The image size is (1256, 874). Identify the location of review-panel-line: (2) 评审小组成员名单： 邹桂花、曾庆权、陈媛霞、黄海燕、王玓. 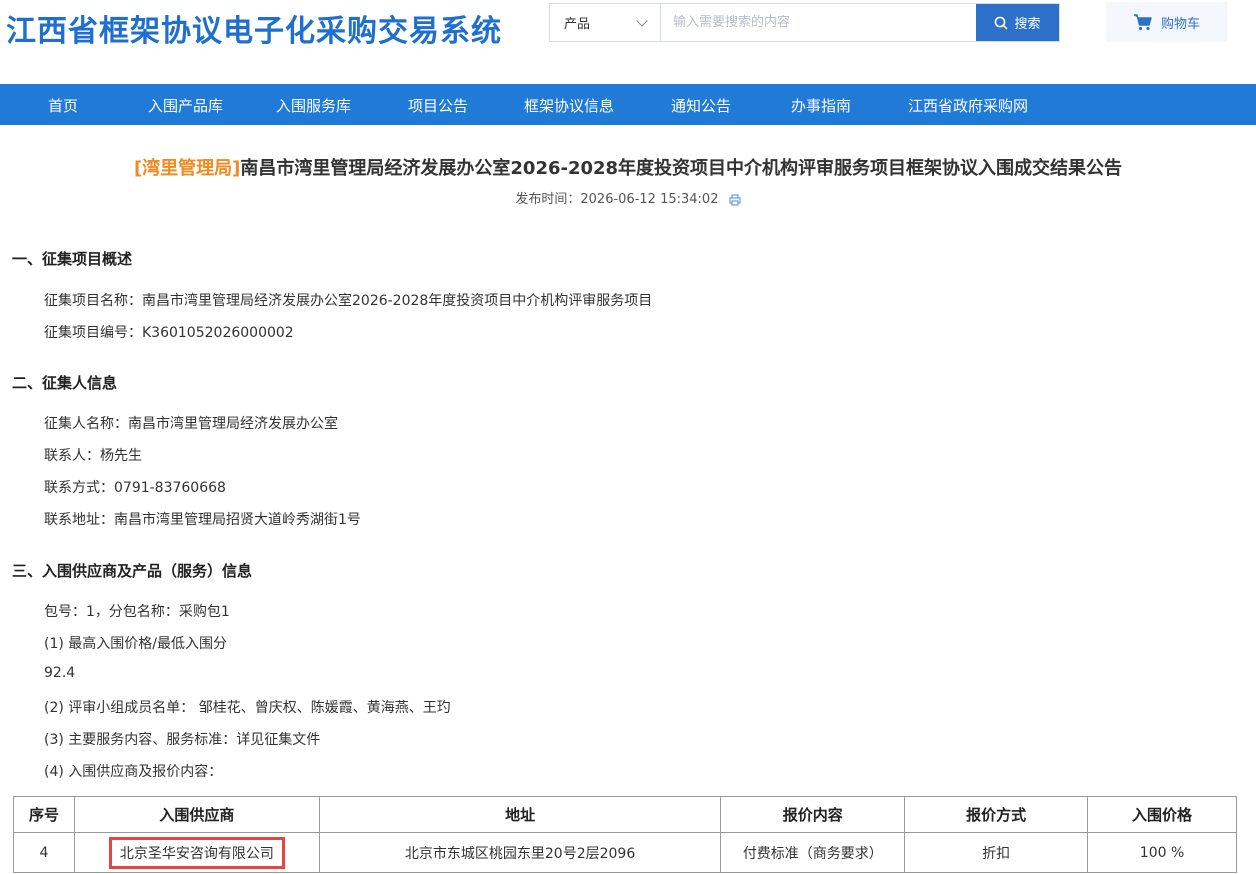
(247, 708).